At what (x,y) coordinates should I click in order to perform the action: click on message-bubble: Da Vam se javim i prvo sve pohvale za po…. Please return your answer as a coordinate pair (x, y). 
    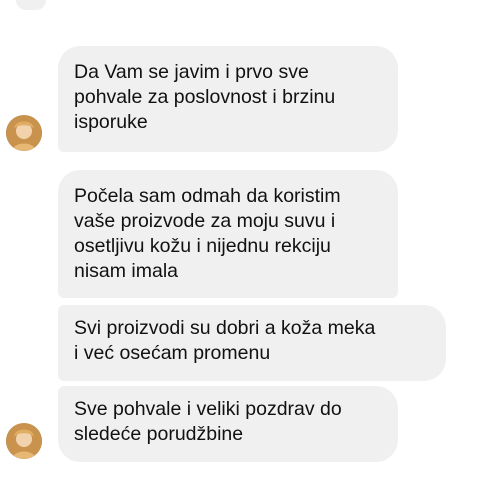
    Looking at the image, I should click on (228, 99).